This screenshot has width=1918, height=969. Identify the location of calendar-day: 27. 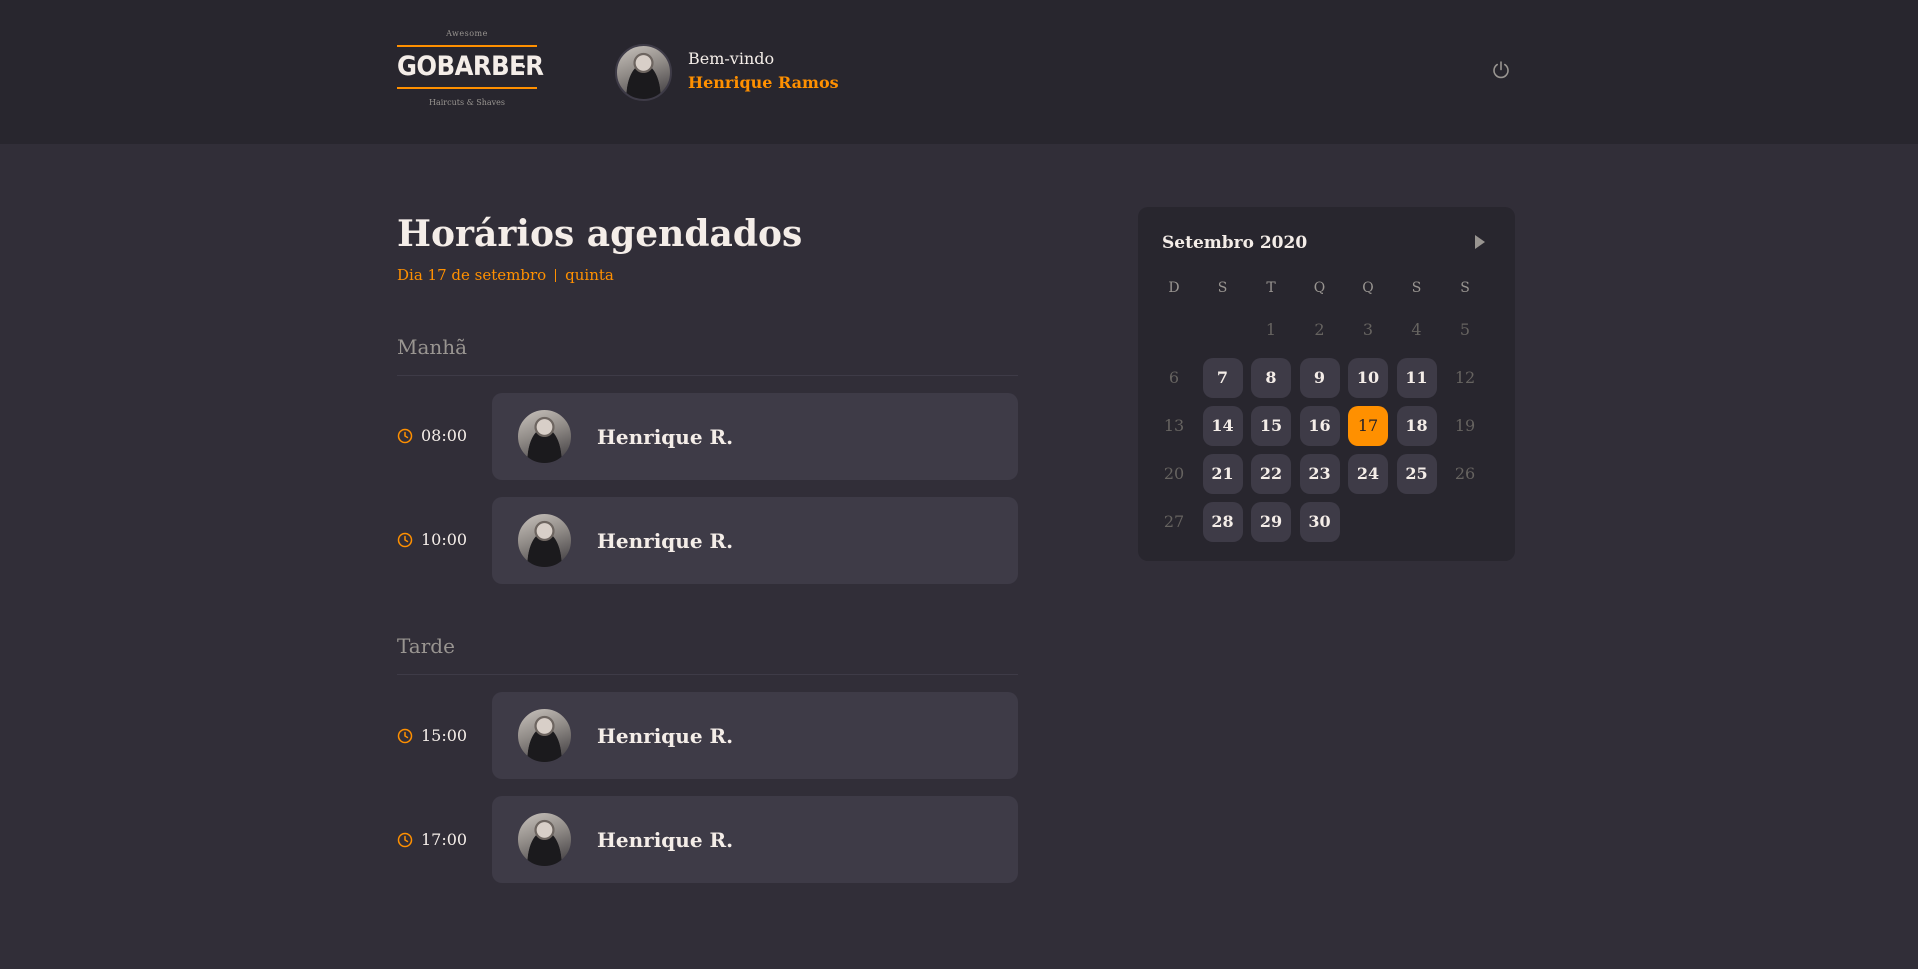
(1174, 521).